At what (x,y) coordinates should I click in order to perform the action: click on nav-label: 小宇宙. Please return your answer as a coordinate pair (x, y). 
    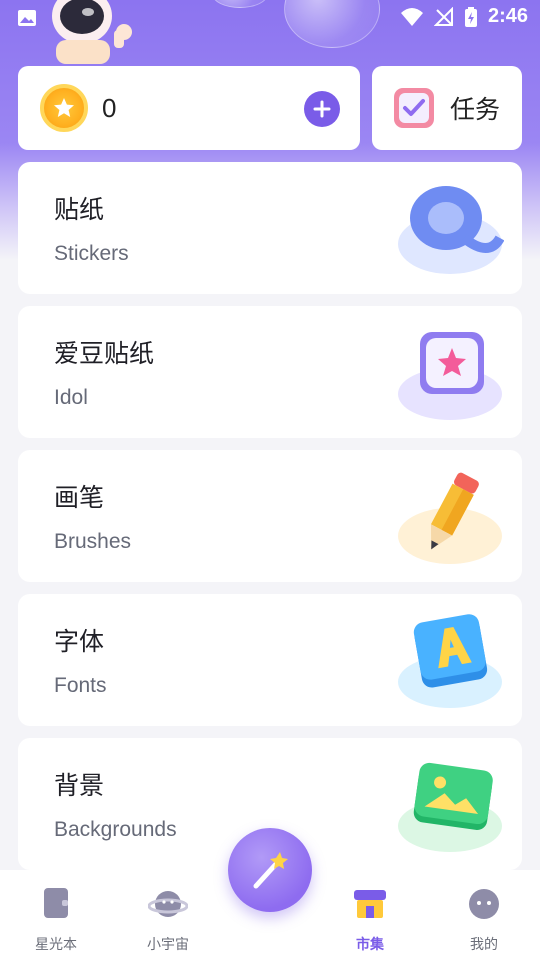
    Looking at the image, I should click on (168, 945).